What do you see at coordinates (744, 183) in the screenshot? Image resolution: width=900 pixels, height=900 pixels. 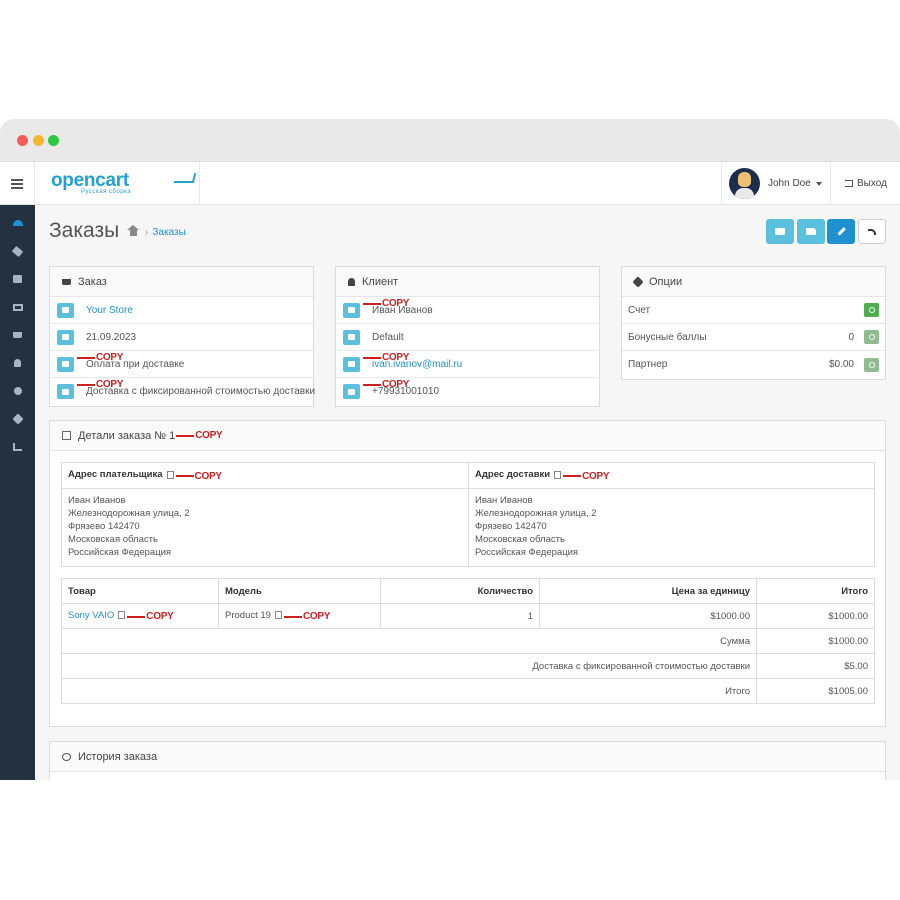 I see `avatar` at bounding box center [744, 183].